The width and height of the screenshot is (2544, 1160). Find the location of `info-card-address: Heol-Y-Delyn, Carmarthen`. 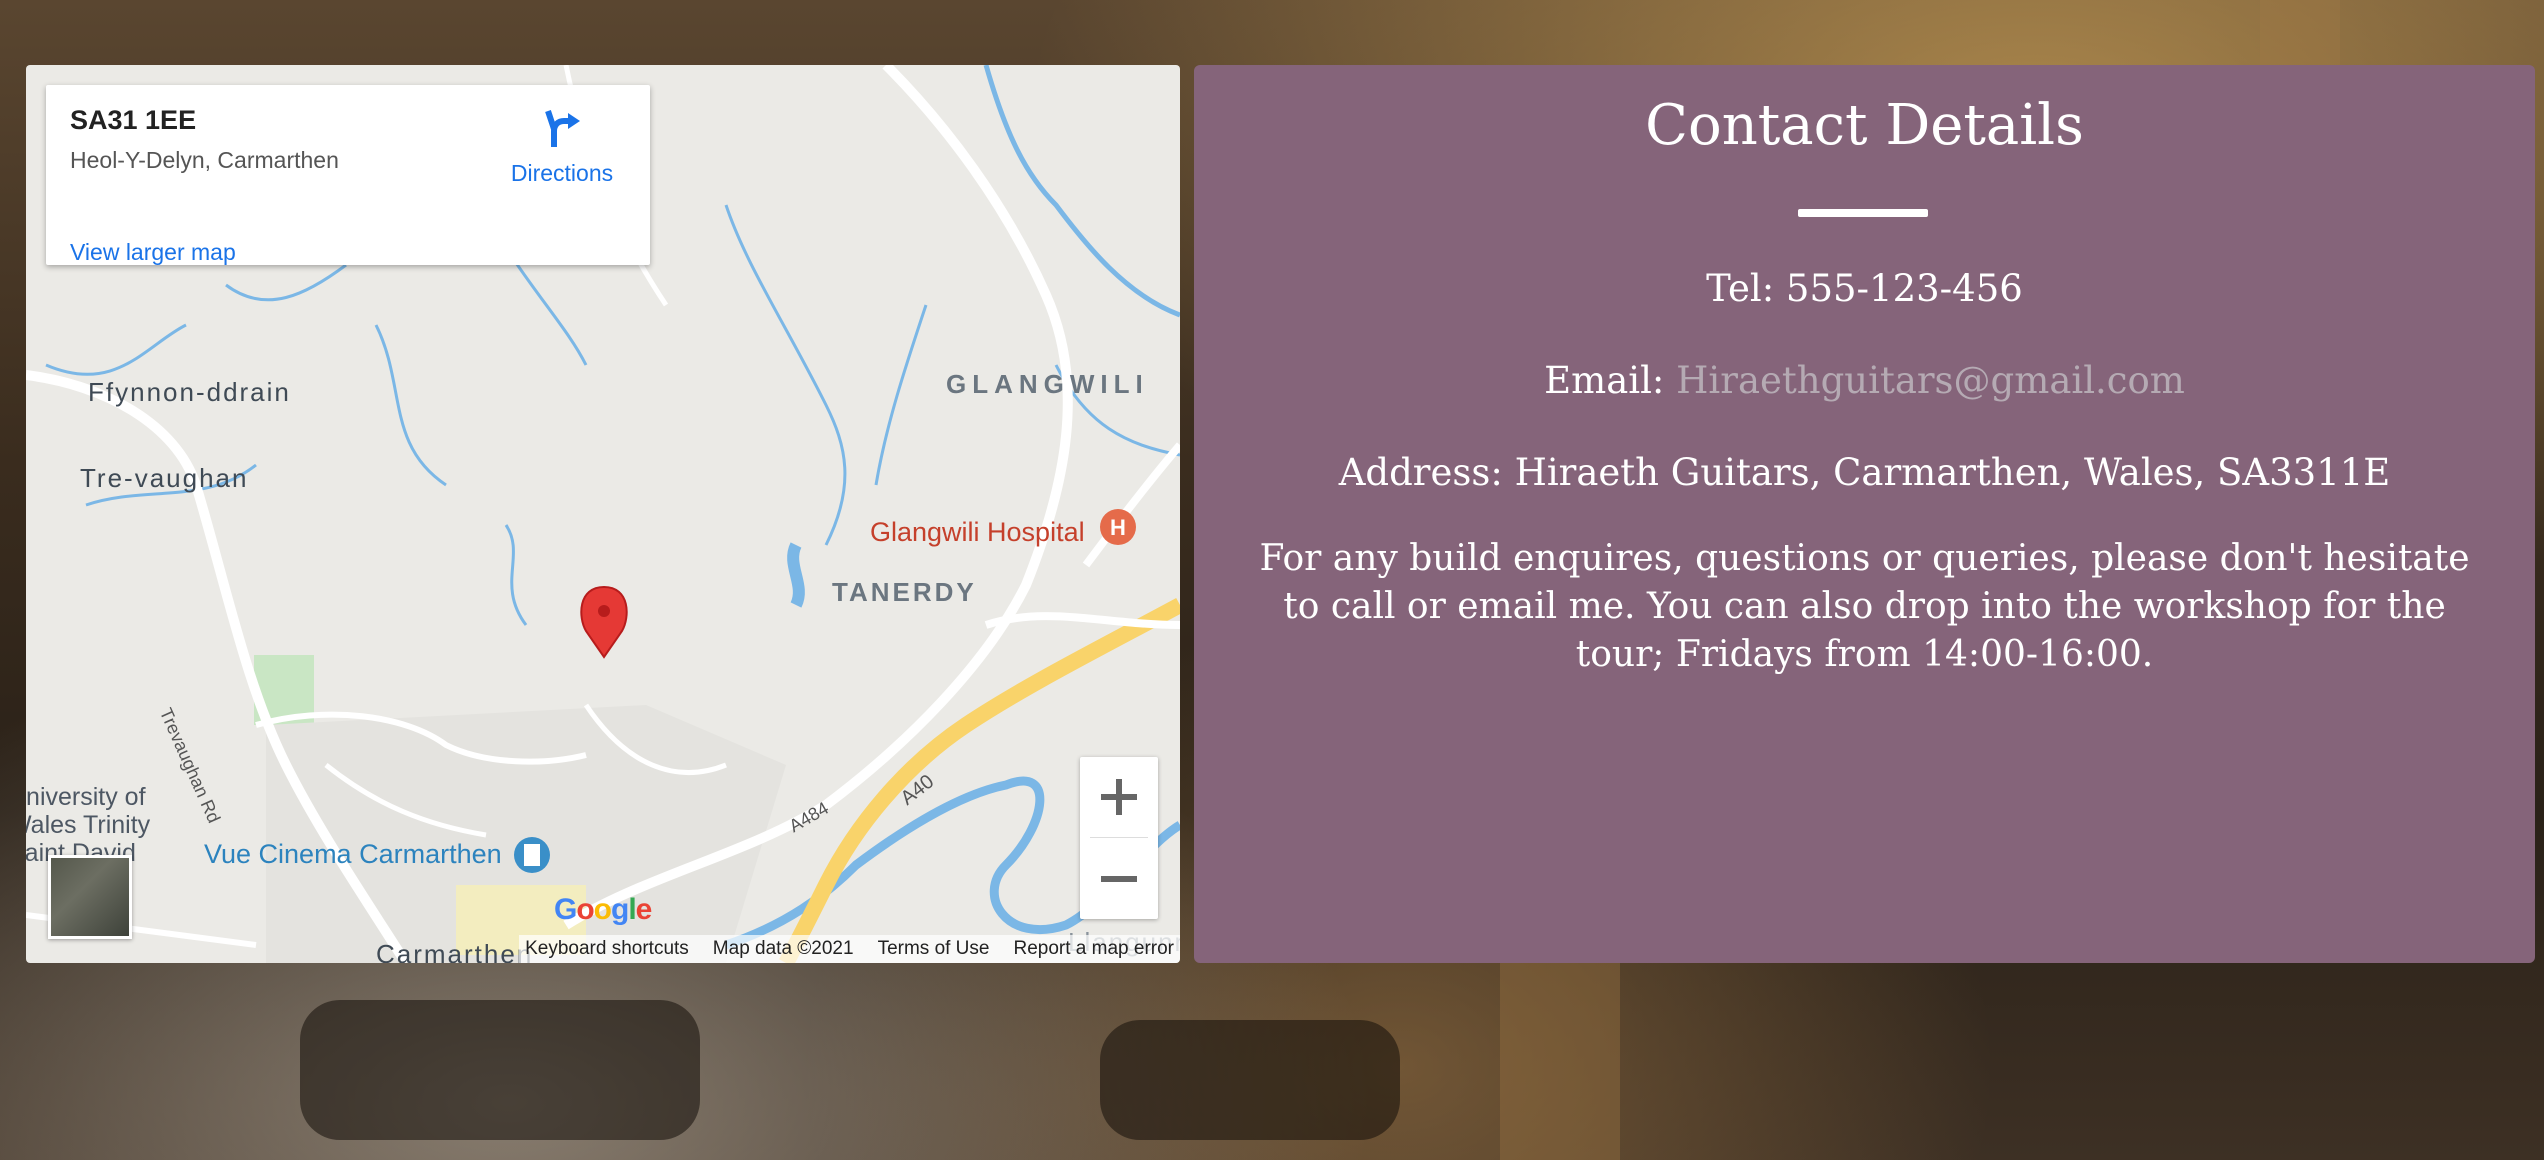

info-card-address: Heol-Y-Delyn, Carmarthen is located at coordinates (204, 160).